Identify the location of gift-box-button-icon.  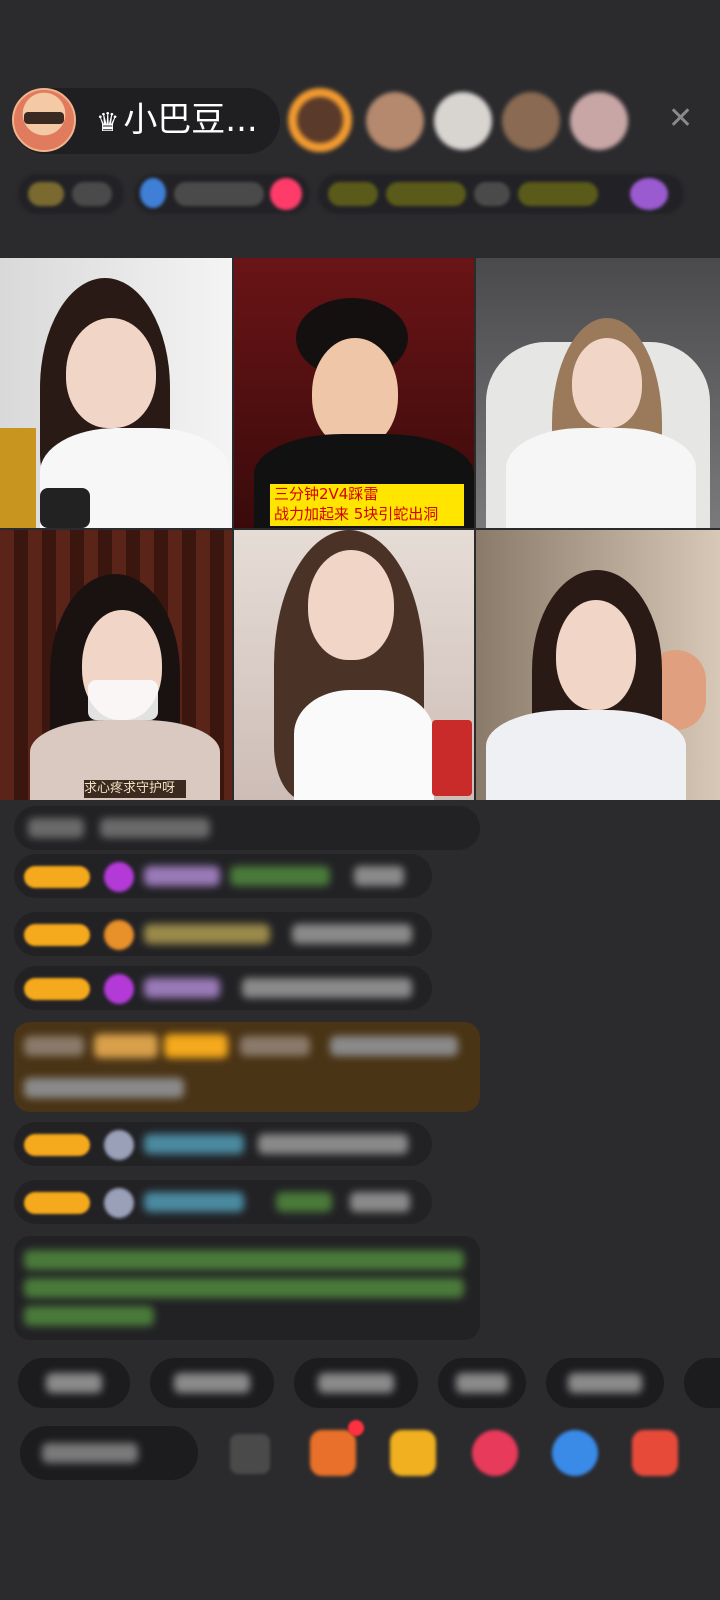
(333, 1453).